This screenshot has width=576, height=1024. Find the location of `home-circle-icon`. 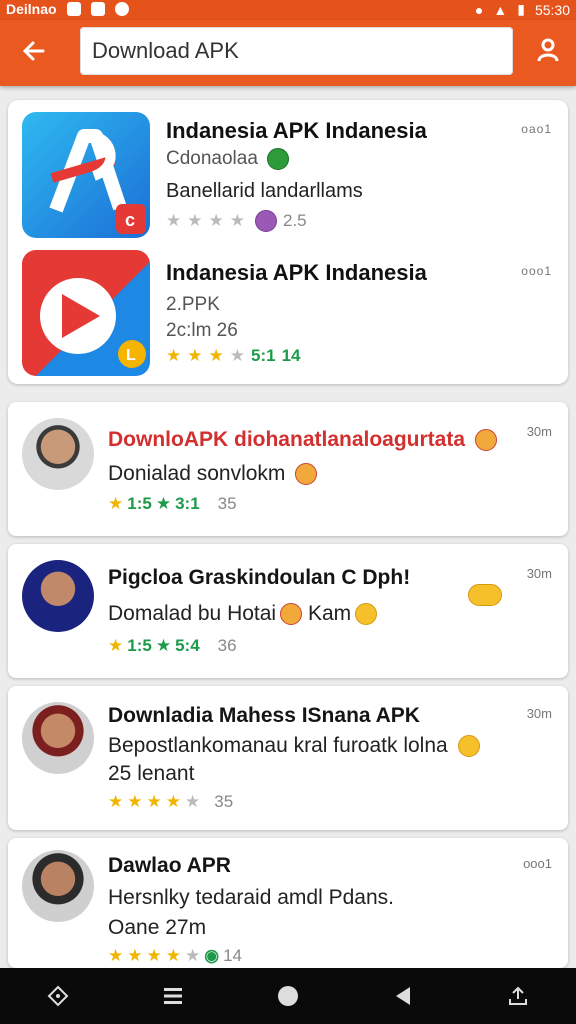

home-circle-icon is located at coordinates (287, 996).